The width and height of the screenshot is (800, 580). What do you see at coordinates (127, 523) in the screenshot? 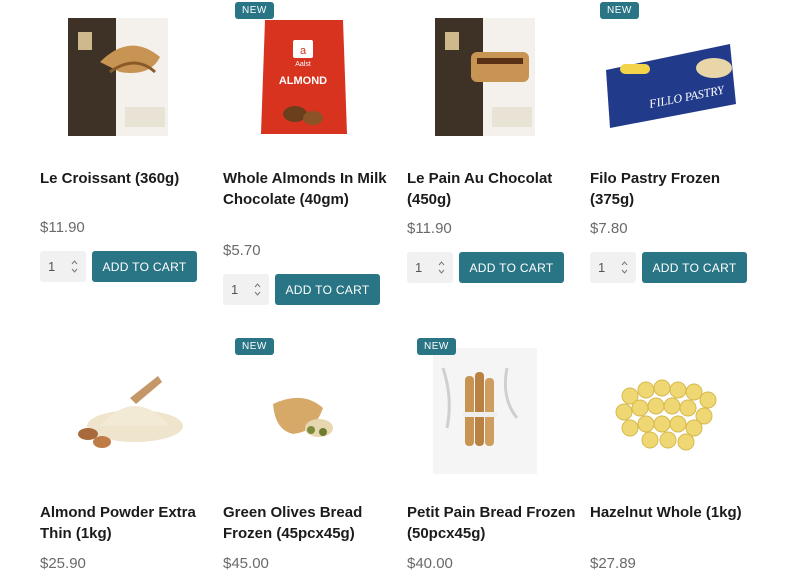
I see `product-title: Almond Powder Extra Thin (1kg)` at bounding box center [127, 523].